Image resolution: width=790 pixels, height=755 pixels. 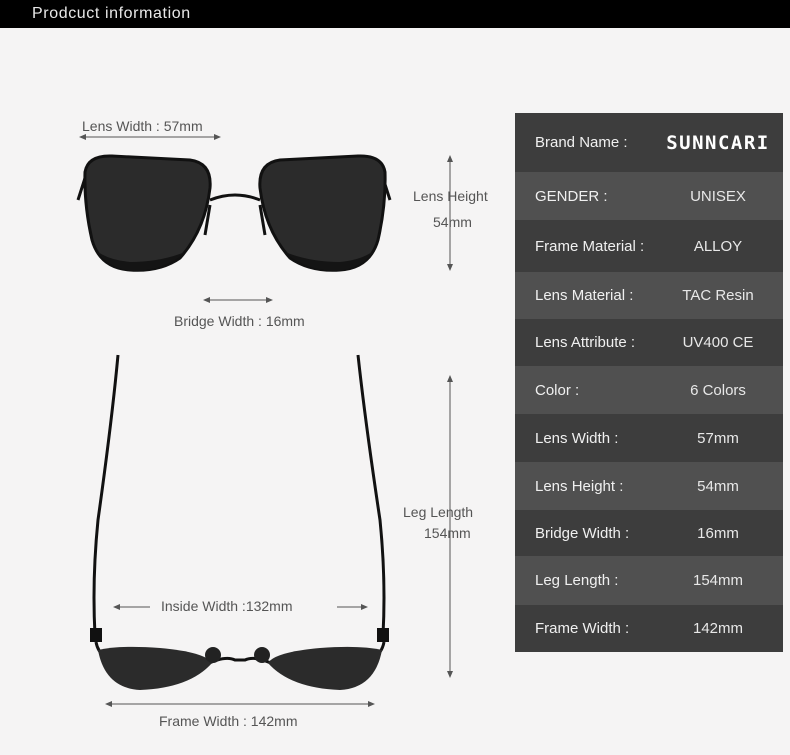 What do you see at coordinates (718, 342) in the screenshot?
I see `spec-value: UV400 CE` at bounding box center [718, 342].